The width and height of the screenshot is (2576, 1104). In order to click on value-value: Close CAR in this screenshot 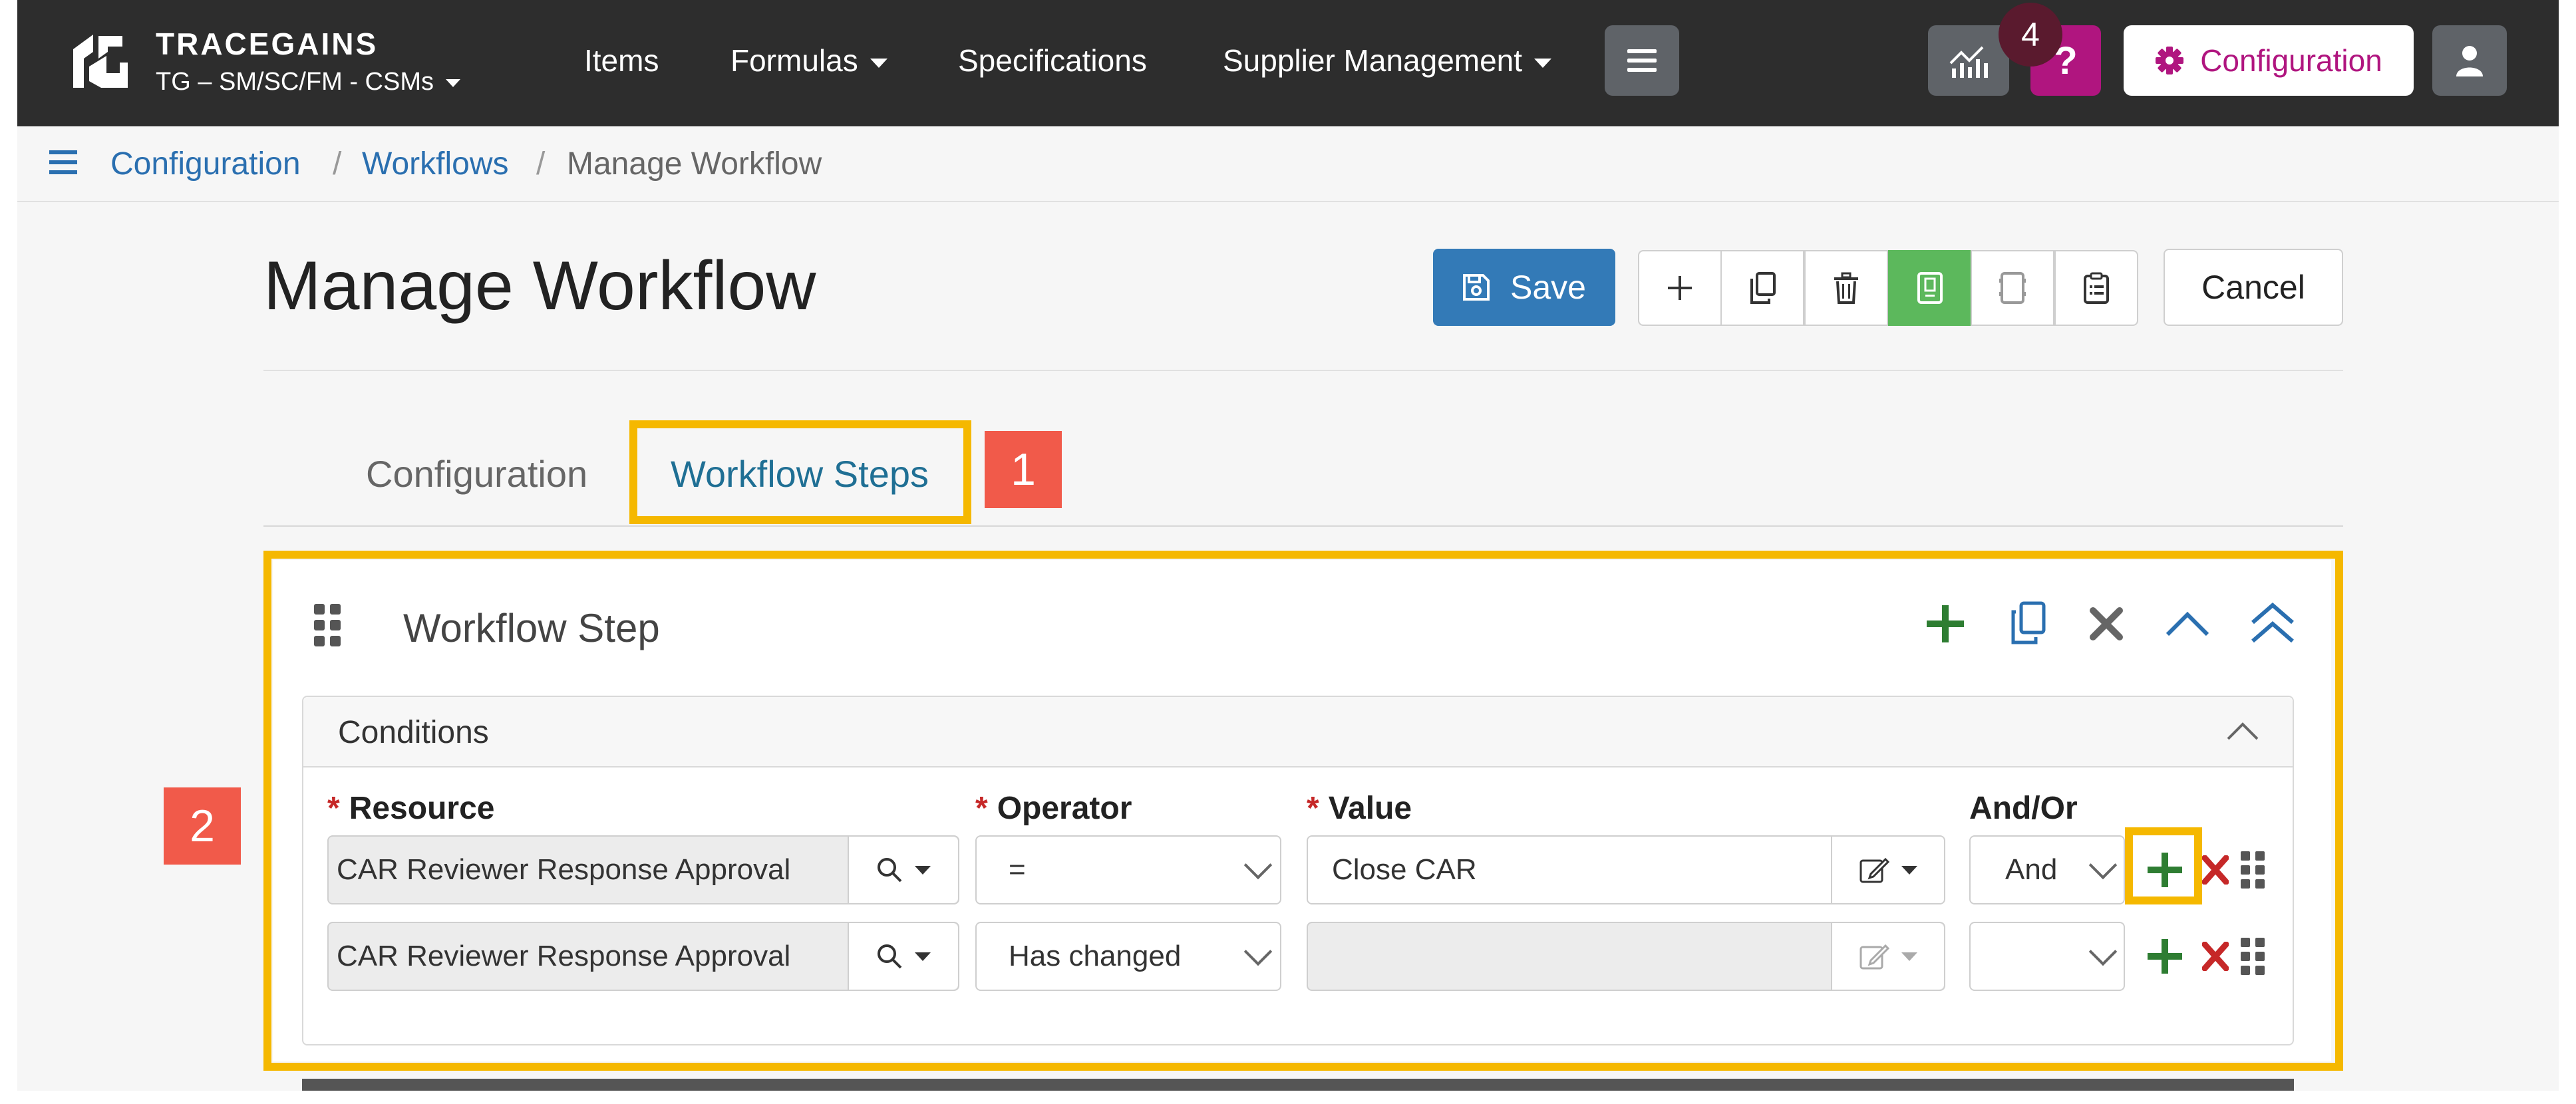, I will do `click(1404, 869)`.